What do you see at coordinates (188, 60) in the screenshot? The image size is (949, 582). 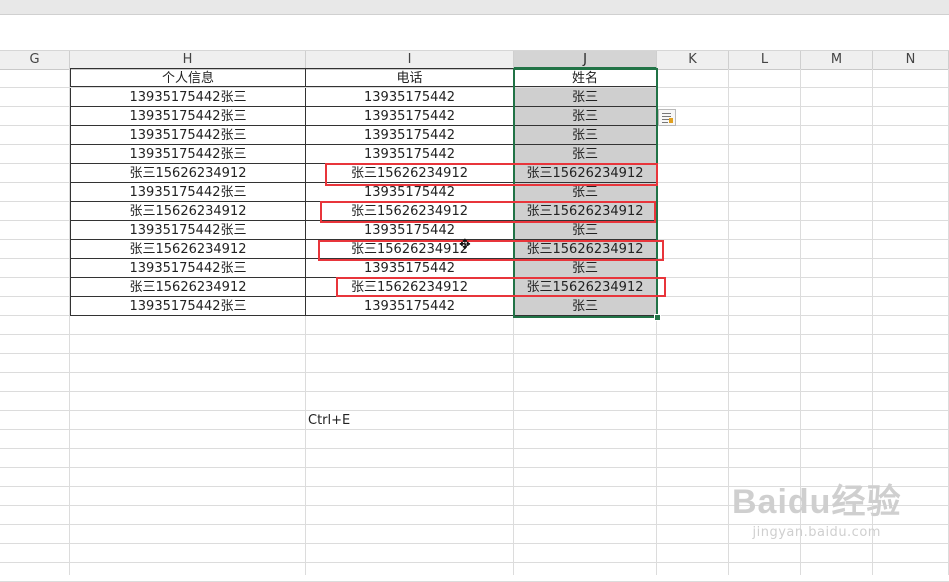 I see `column-header-h: H` at bounding box center [188, 60].